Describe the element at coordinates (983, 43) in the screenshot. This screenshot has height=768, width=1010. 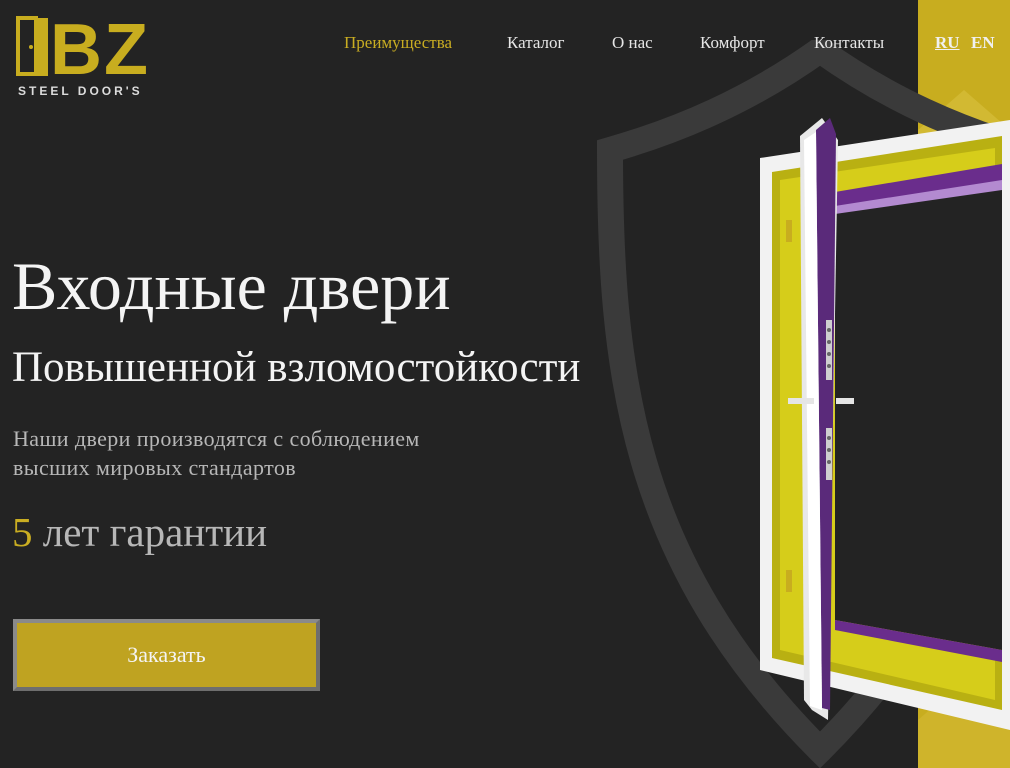
I see `lang-en: EN` at that location.